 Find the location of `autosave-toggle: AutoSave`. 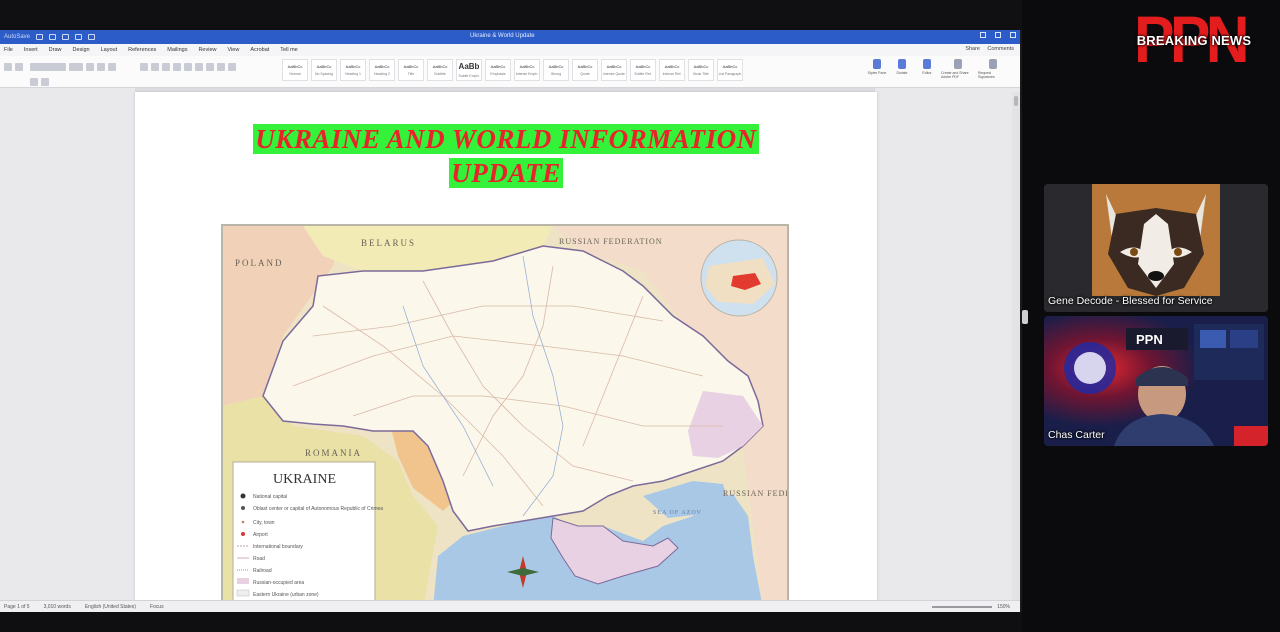

autosave-toggle: AutoSave is located at coordinates (17, 37).